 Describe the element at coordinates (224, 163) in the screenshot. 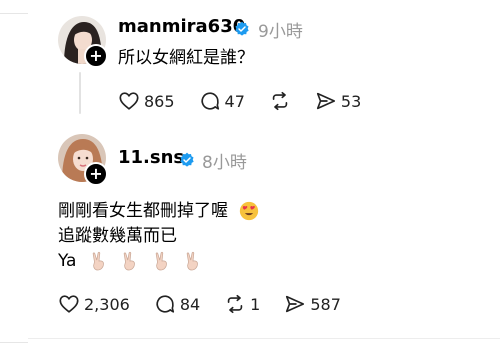

I see `post-time: 8小時` at that location.